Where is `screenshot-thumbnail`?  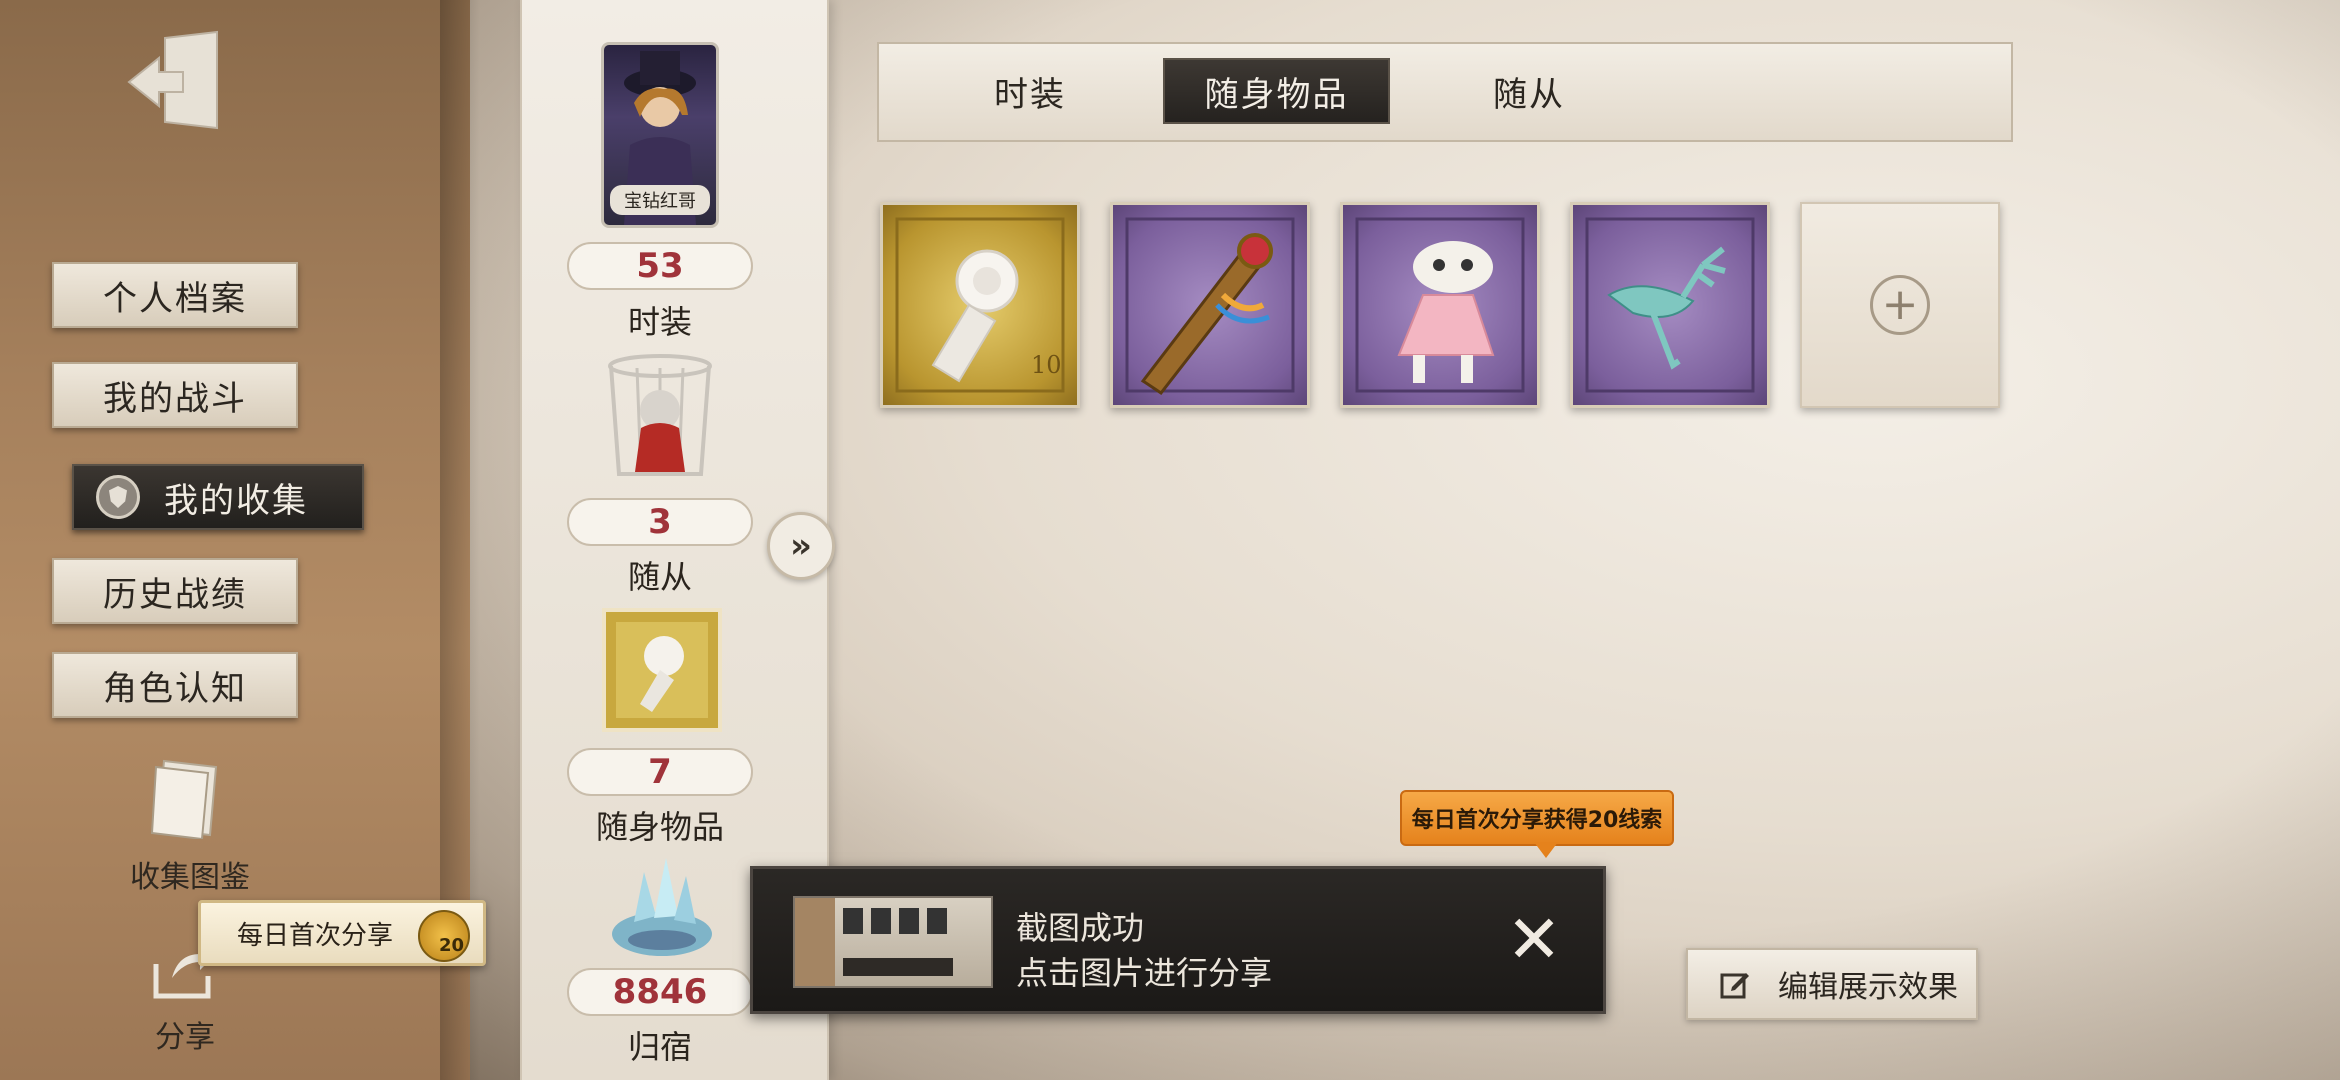 screenshot-thumbnail is located at coordinates (893, 942).